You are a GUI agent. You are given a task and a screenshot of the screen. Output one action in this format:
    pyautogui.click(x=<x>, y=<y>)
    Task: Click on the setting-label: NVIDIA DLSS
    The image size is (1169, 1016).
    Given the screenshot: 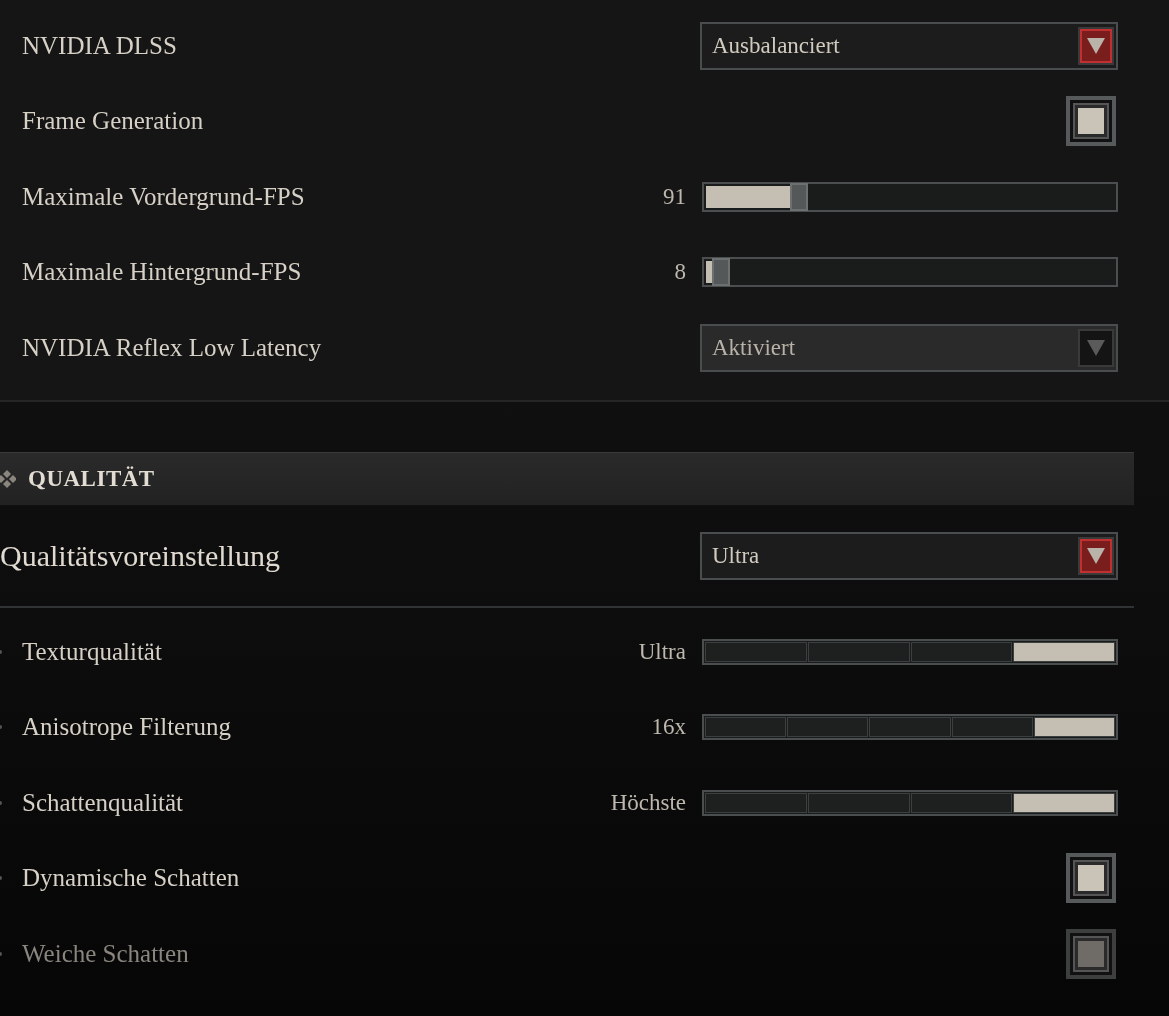 What is the action you would take?
    pyautogui.click(x=99, y=45)
    